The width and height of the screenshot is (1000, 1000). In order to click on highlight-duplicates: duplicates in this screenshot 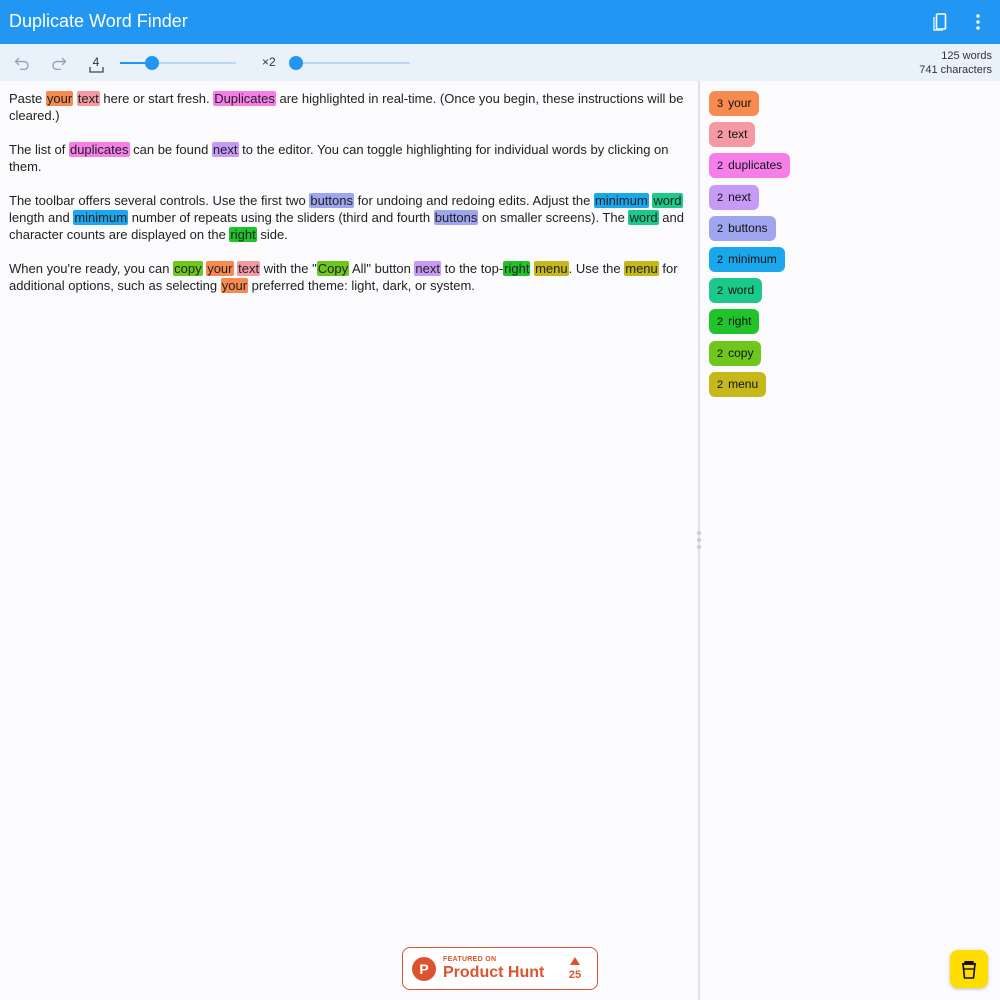, I will do `click(99, 149)`.